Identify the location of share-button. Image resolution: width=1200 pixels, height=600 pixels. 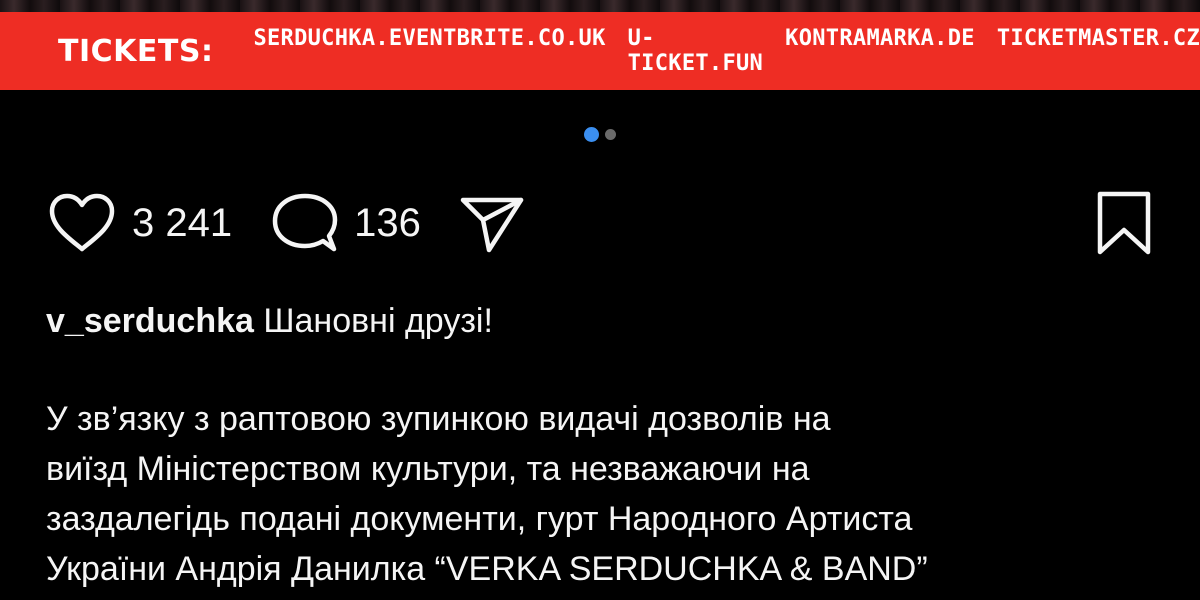
(492, 223).